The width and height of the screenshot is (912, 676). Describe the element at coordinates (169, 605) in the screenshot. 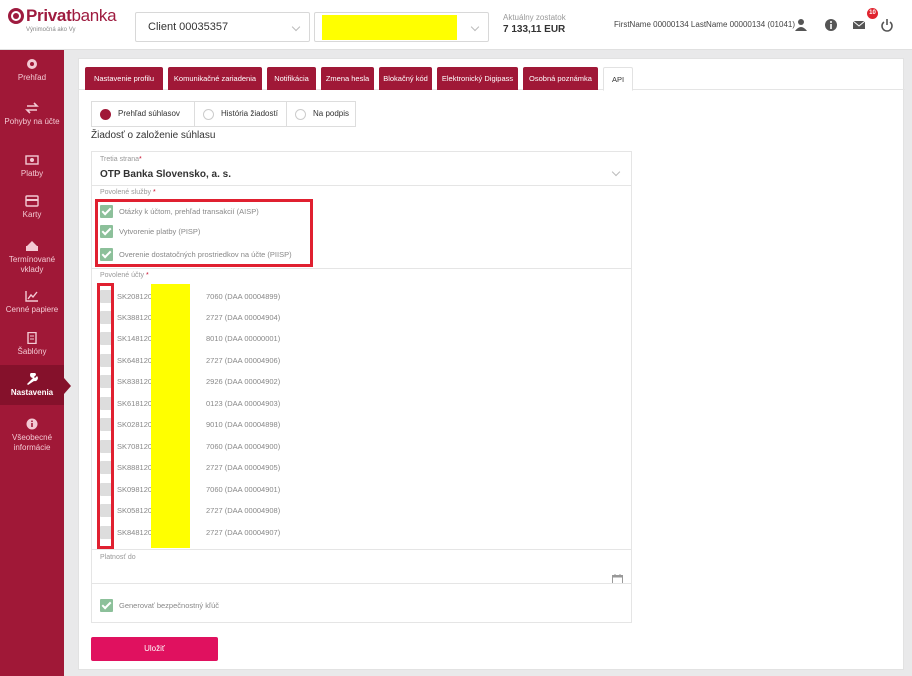

I see `generate-key-label: Generovať bezpečnostný kľúč` at that location.